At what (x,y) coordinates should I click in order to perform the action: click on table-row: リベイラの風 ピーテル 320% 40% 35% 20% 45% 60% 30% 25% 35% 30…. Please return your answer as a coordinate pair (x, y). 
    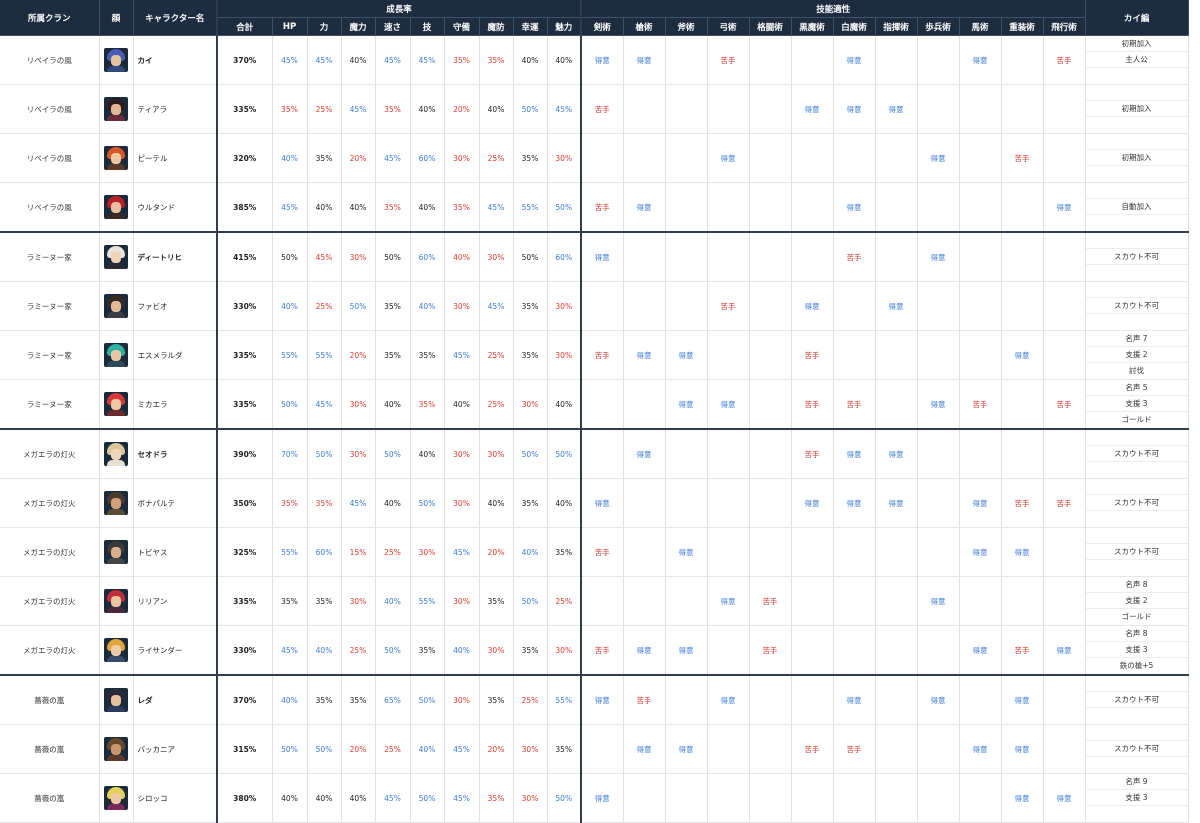
    Looking at the image, I should click on (594, 158).